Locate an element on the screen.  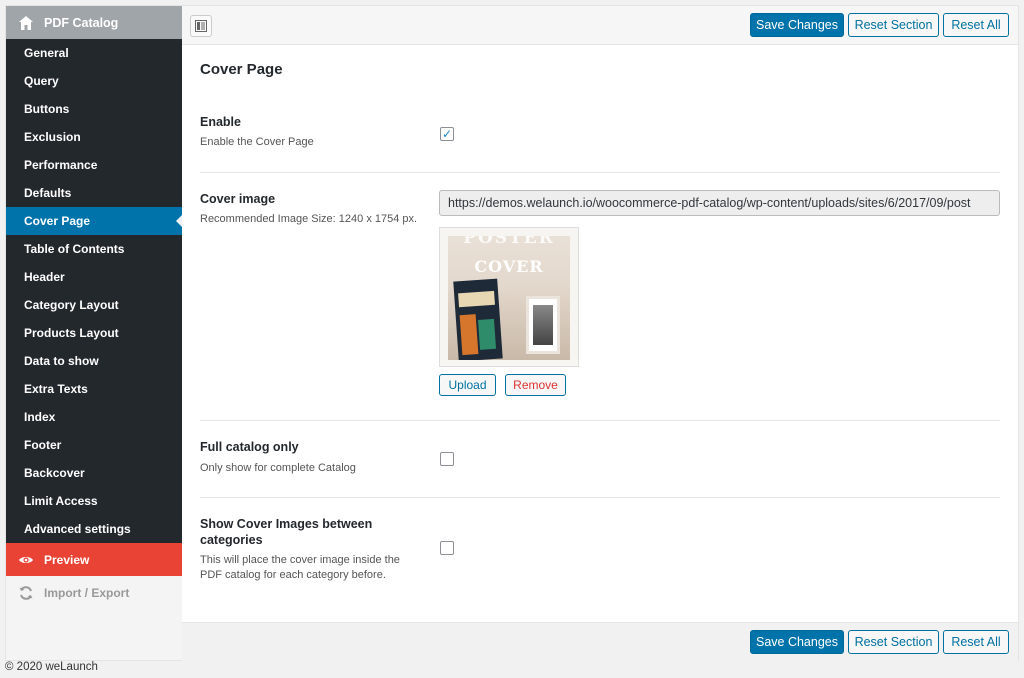
sidebar-item-label: Extra Texts is located at coordinates (56, 389).